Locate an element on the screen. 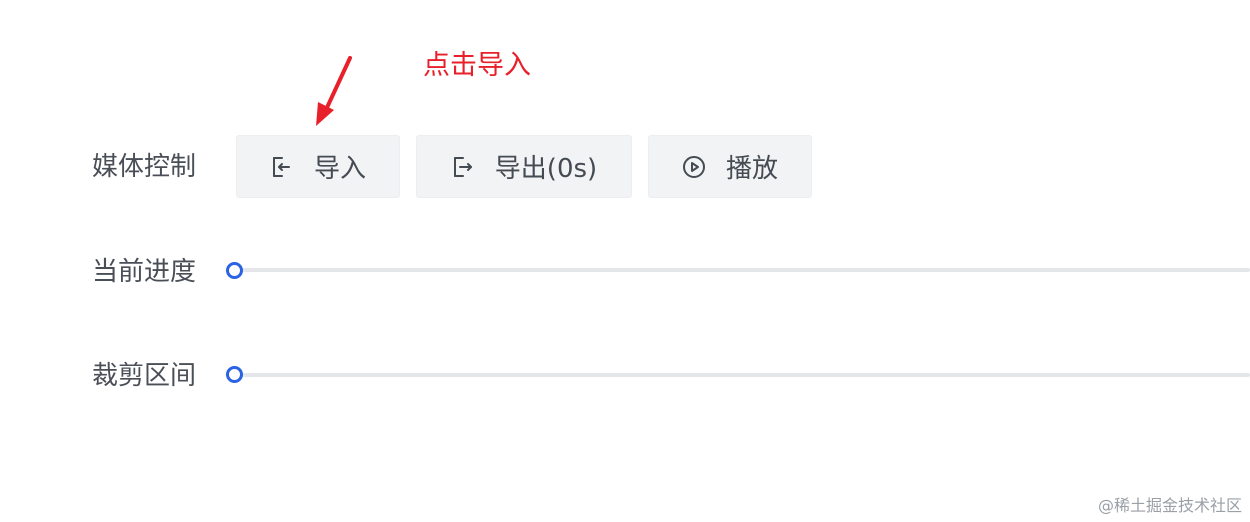  import-button-label: 导入 is located at coordinates (339, 169).